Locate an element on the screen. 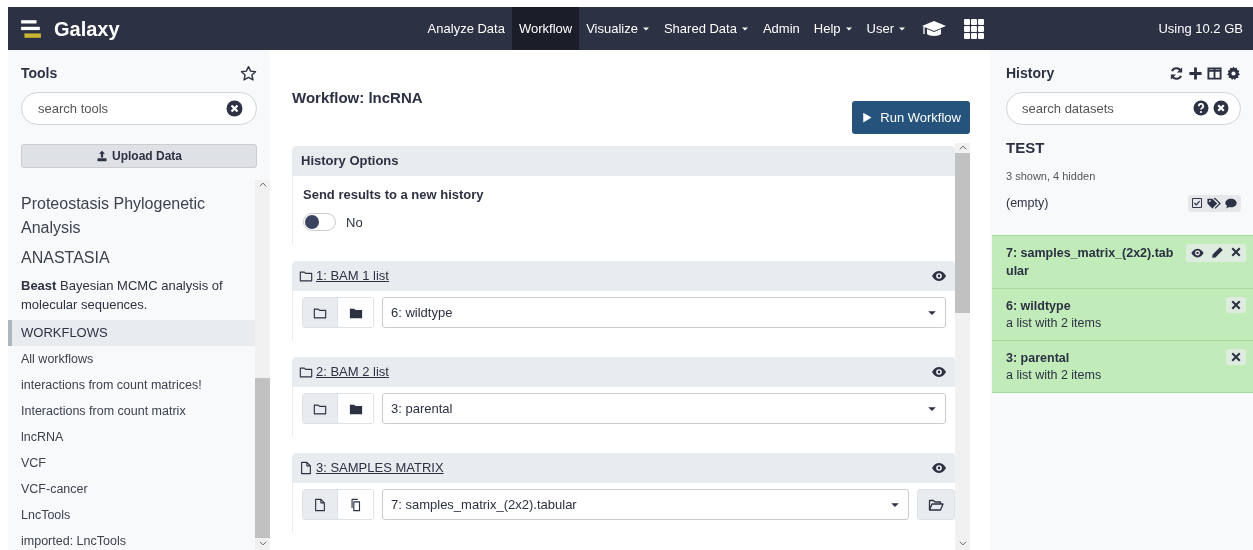  browse-button is located at coordinates (936, 504).